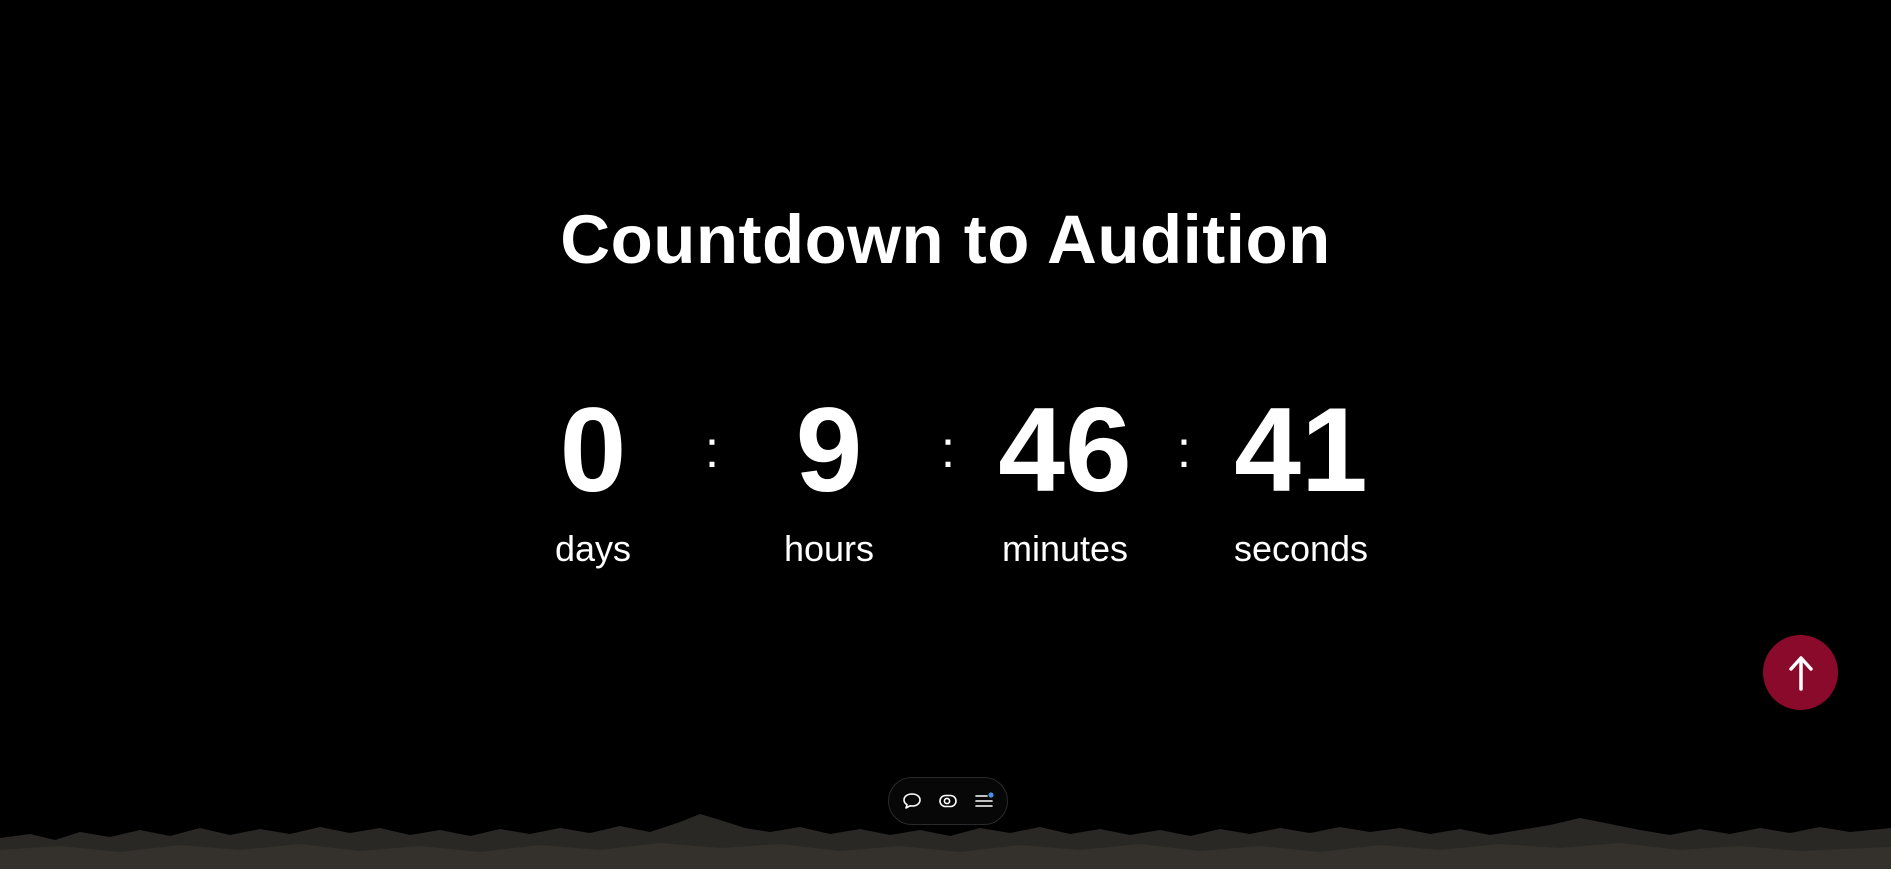 The height and width of the screenshot is (869, 1891). Describe the element at coordinates (829, 548) in the screenshot. I see `hours-label: hours` at that location.